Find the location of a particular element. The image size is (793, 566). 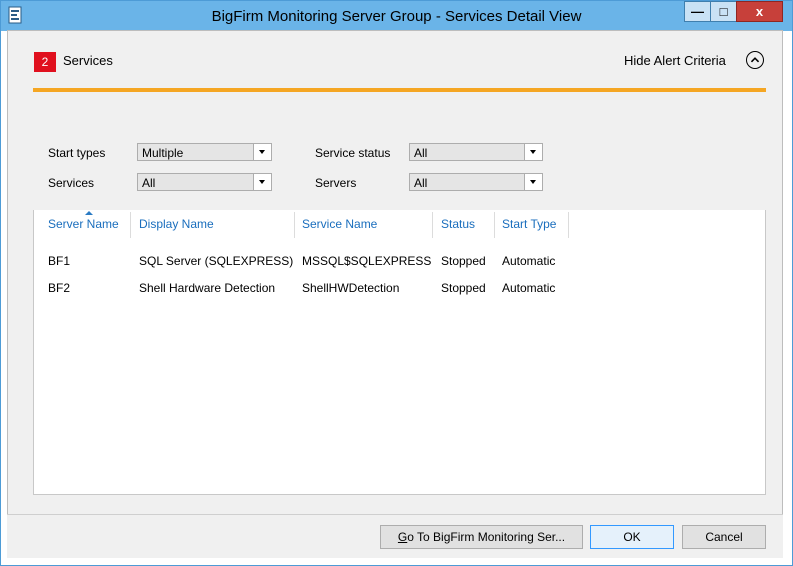

minimize-icon: — is located at coordinates (697, 11).